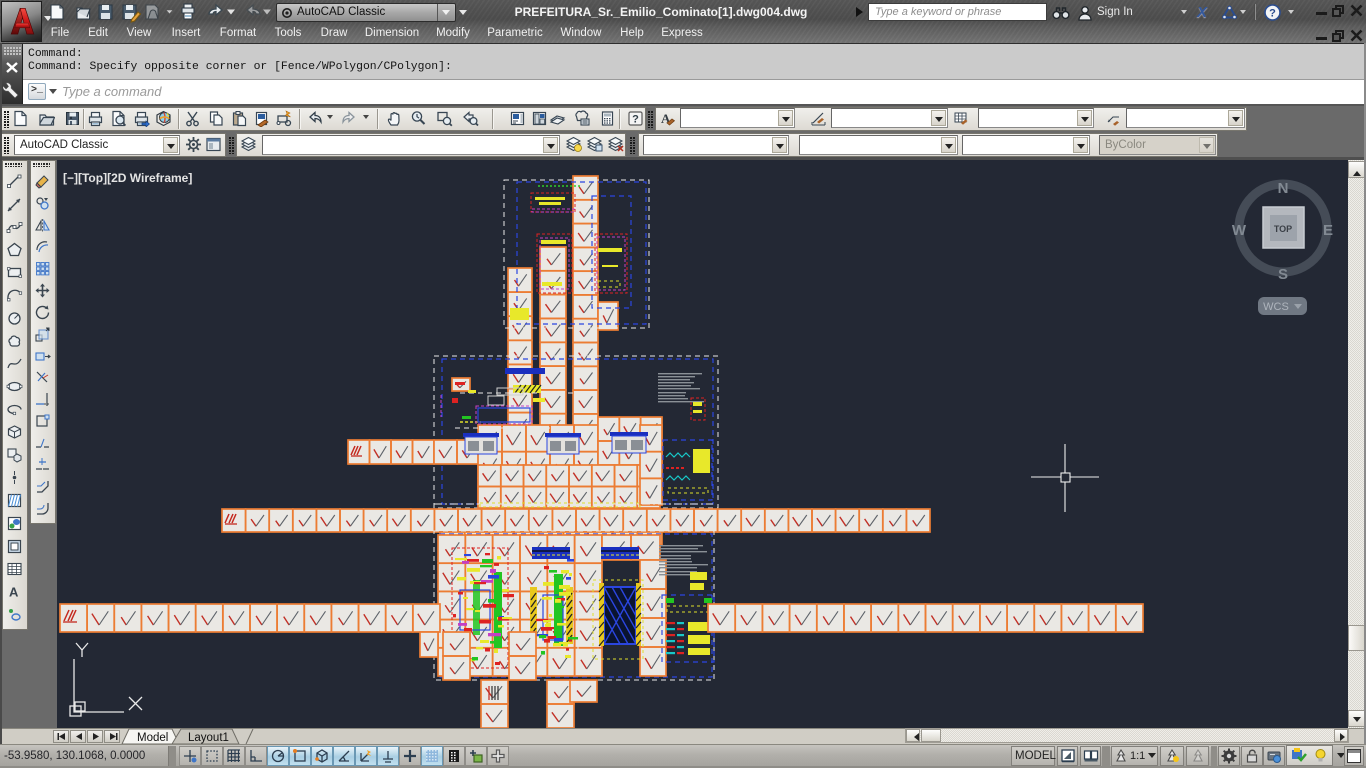 The image size is (1366, 768). What do you see at coordinates (1283, 229) in the screenshot?
I see `svg-text: TOP` at bounding box center [1283, 229].